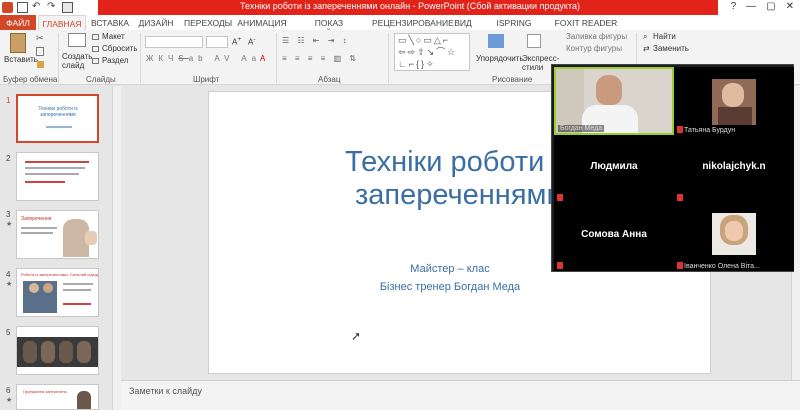  What do you see at coordinates (52, 7) in the screenshot?
I see `redo-icon: ↷` at bounding box center [52, 7].